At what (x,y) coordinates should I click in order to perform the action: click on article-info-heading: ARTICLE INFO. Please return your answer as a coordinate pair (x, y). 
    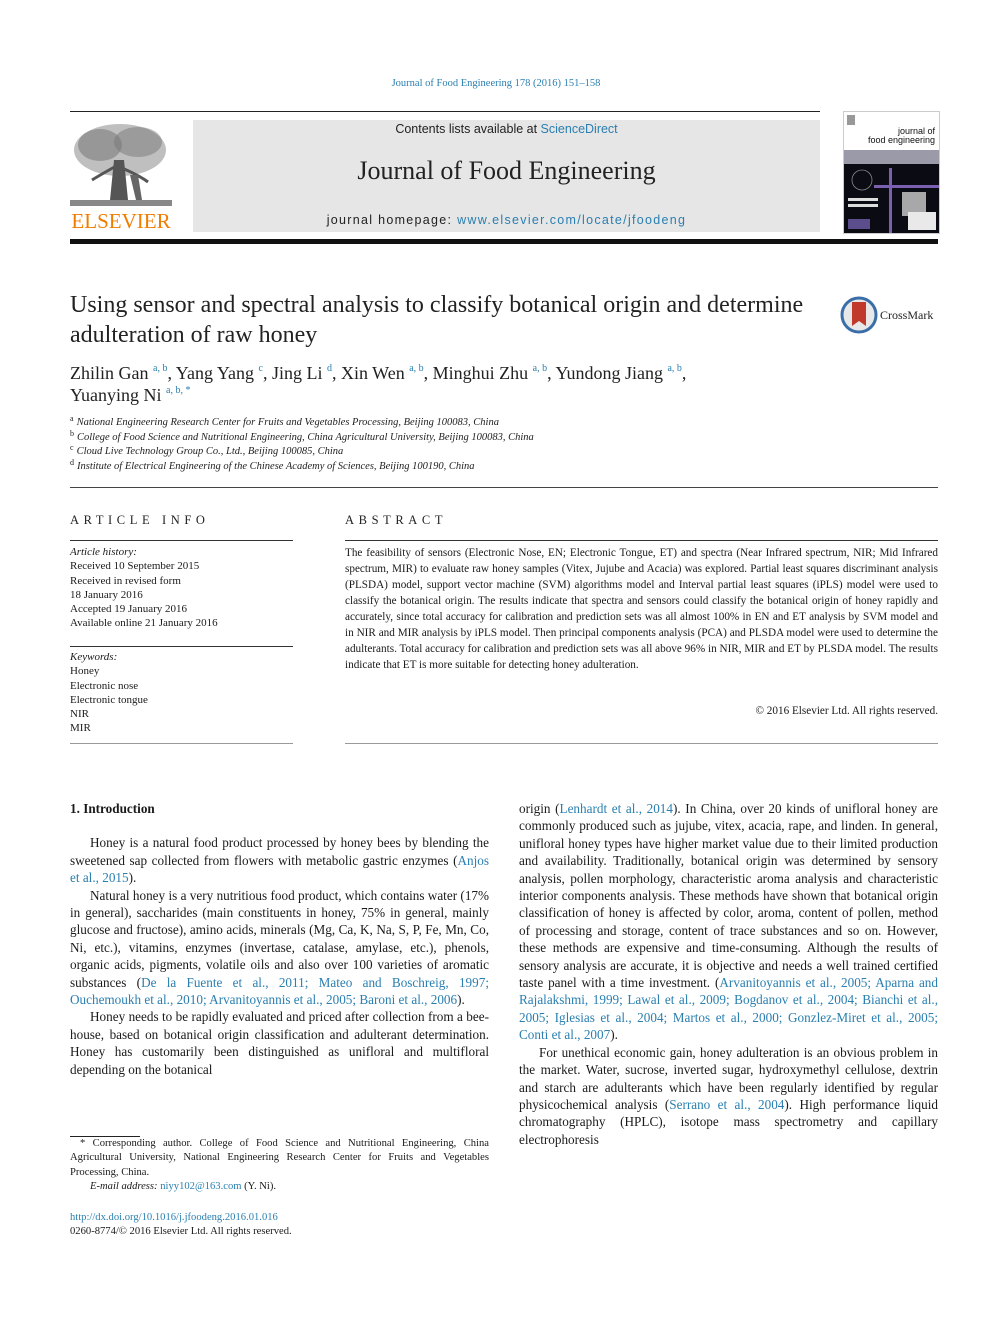
    Looking at the image, I should click on (140, 520).